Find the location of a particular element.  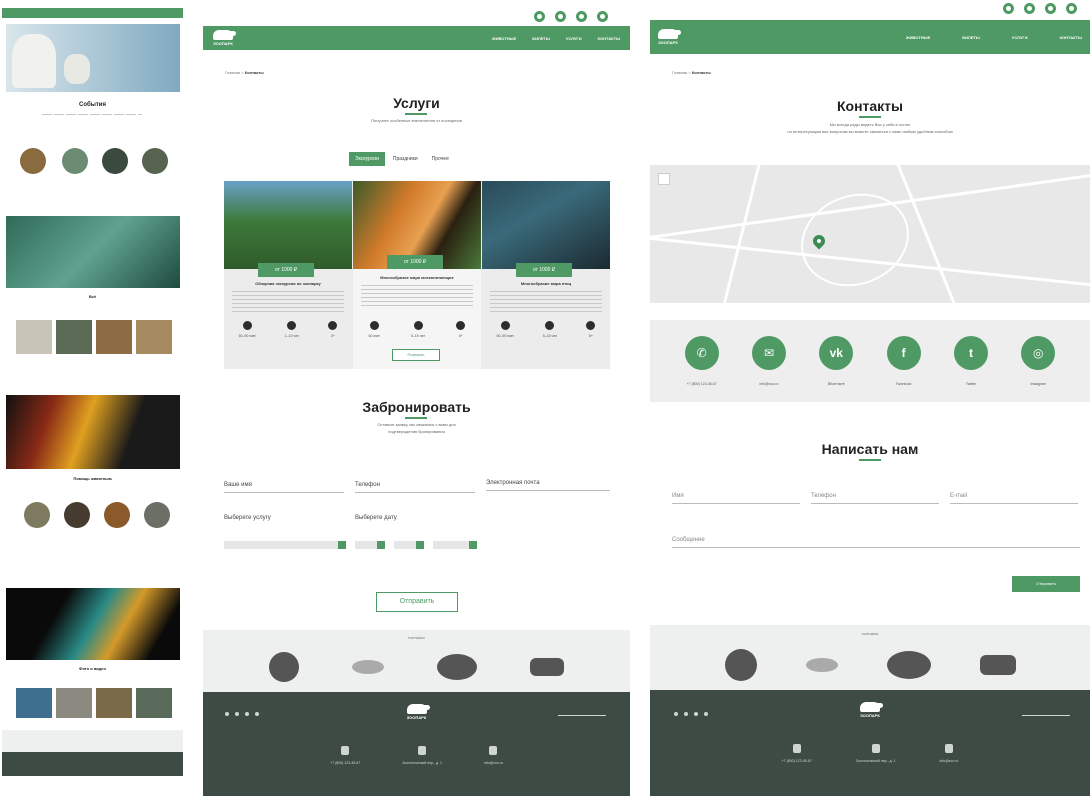

partners-label: ПАРТНЁРЫ is located at coordinates (870, 634).